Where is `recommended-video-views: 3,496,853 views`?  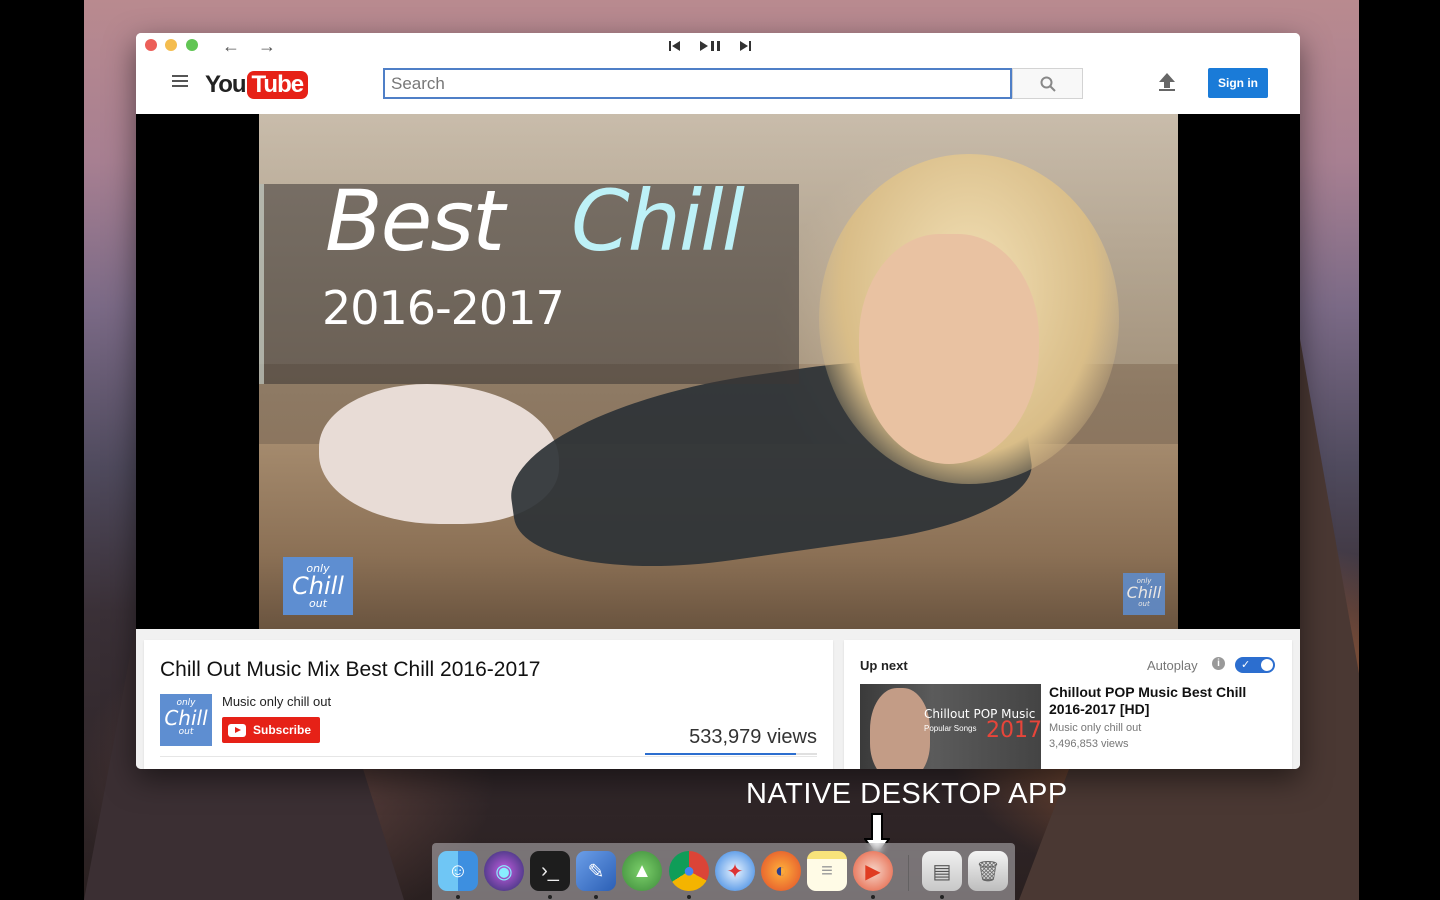 recommended-video-views: 3,496,853 views is located at coordinates (1089, 744).